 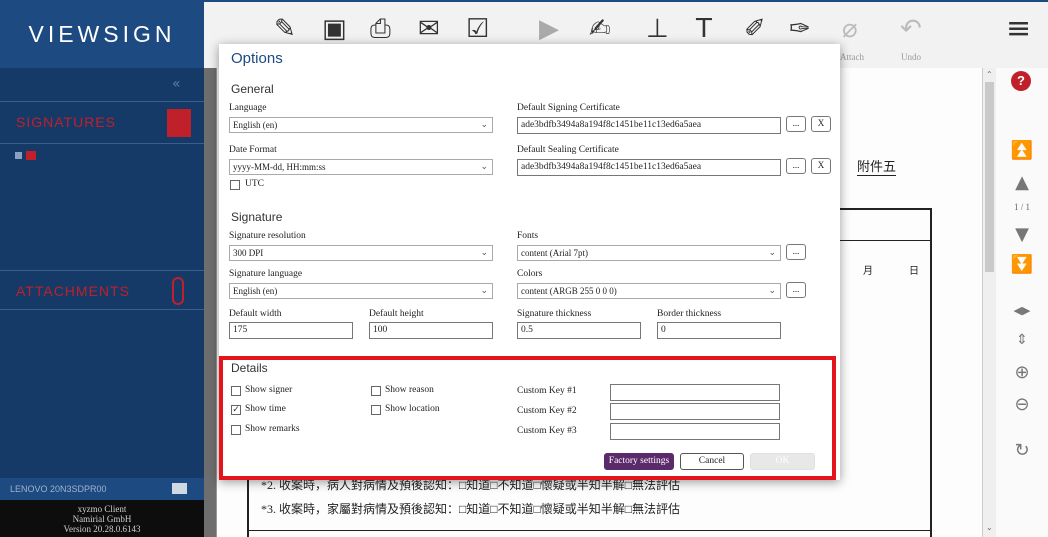 What do you see at coordinates (1022, 340) in the screenshot?
I see `fit-height-icon: ⇕` at bounding box center [1022, 340].